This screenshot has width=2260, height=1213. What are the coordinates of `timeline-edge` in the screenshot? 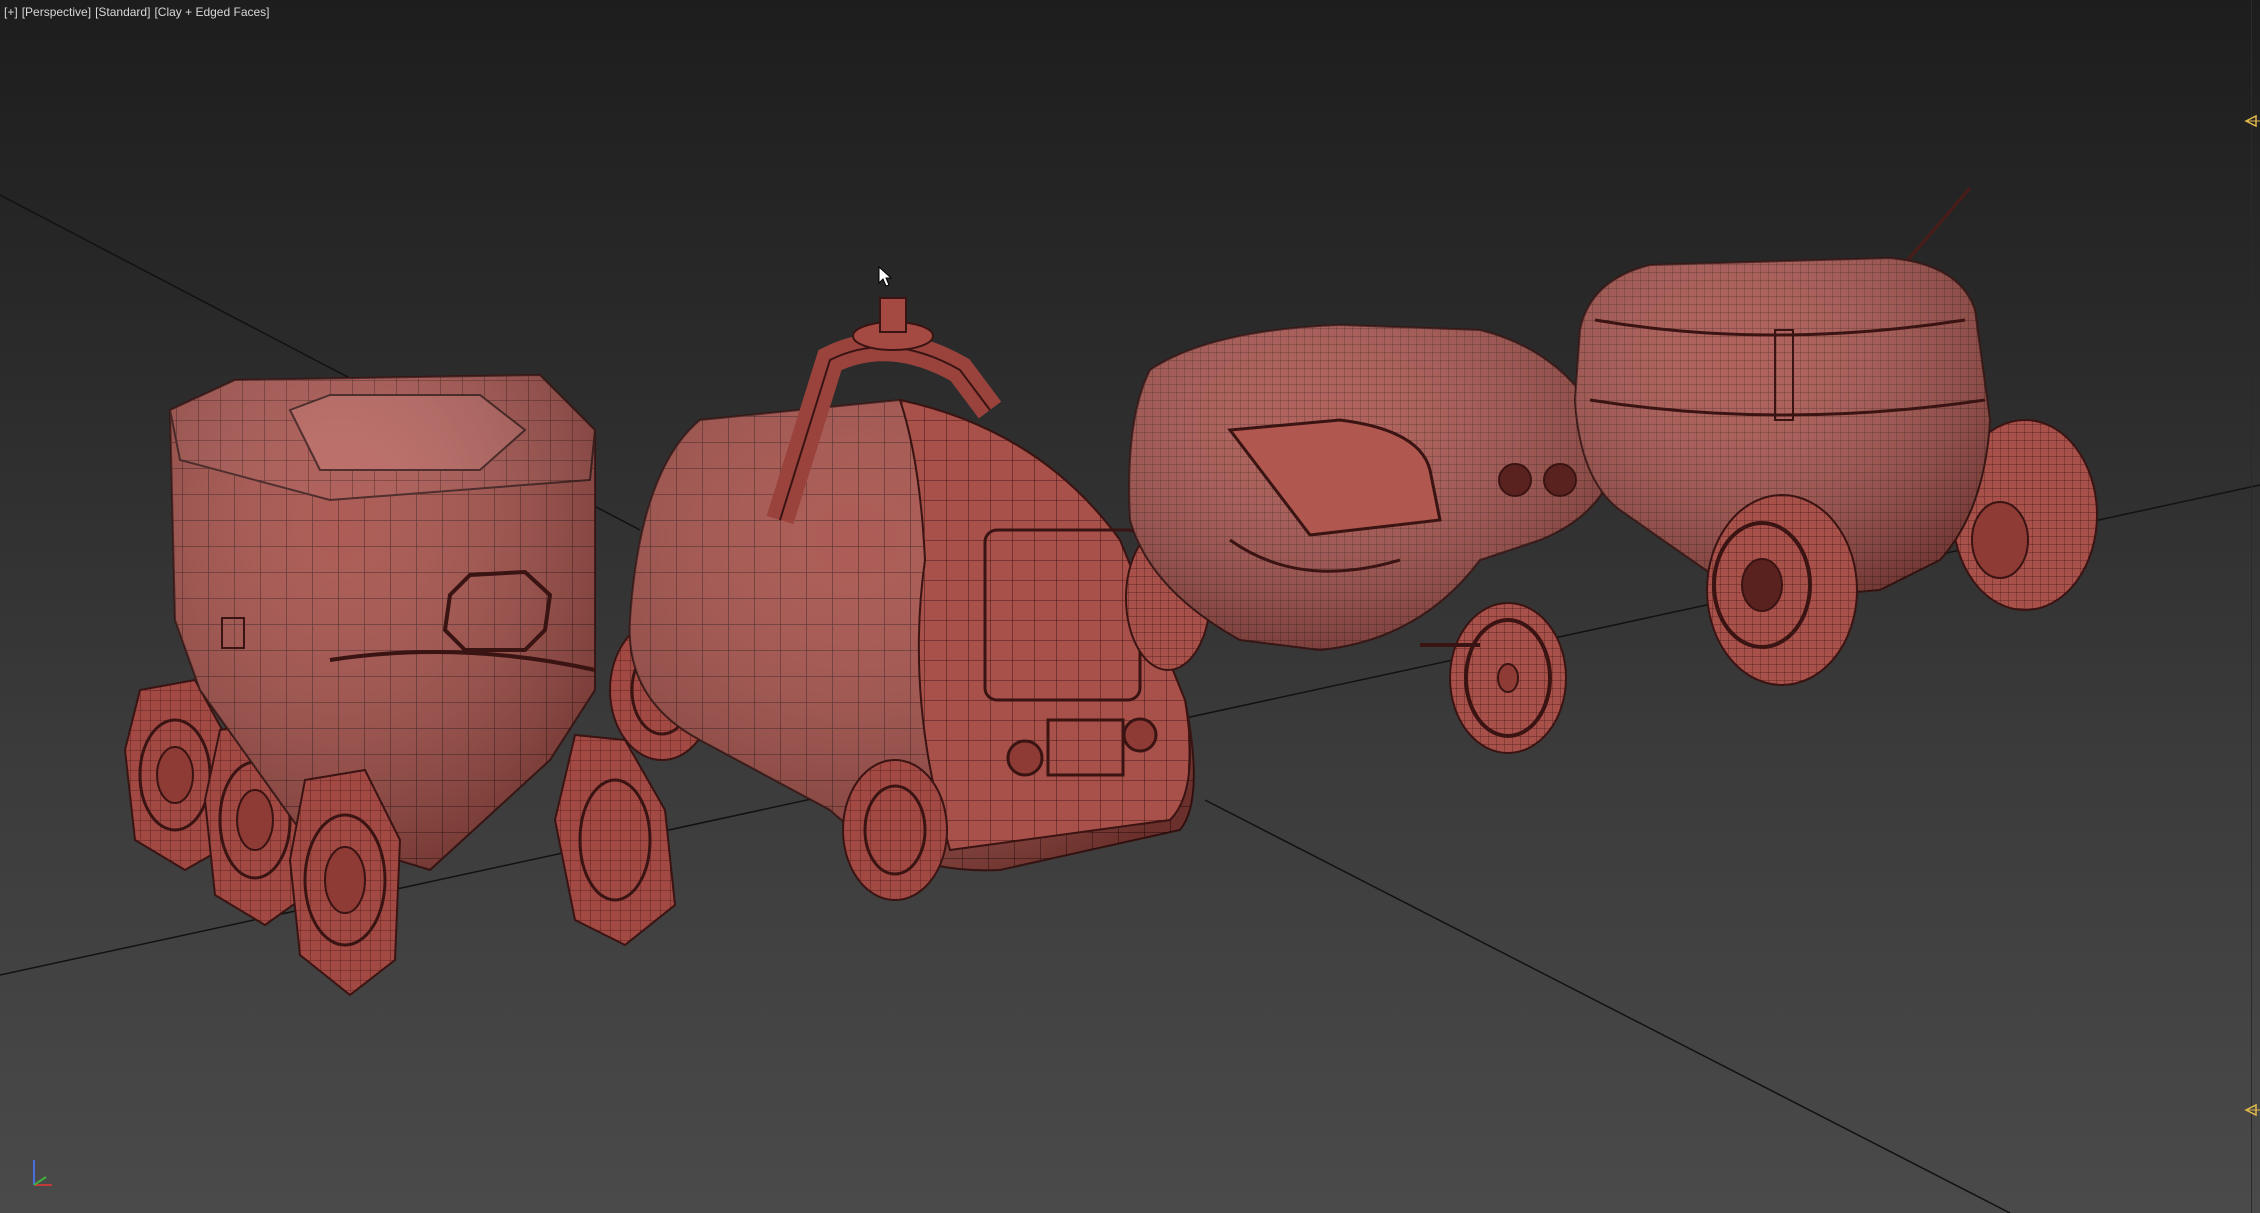 It's located at (2251, 606).